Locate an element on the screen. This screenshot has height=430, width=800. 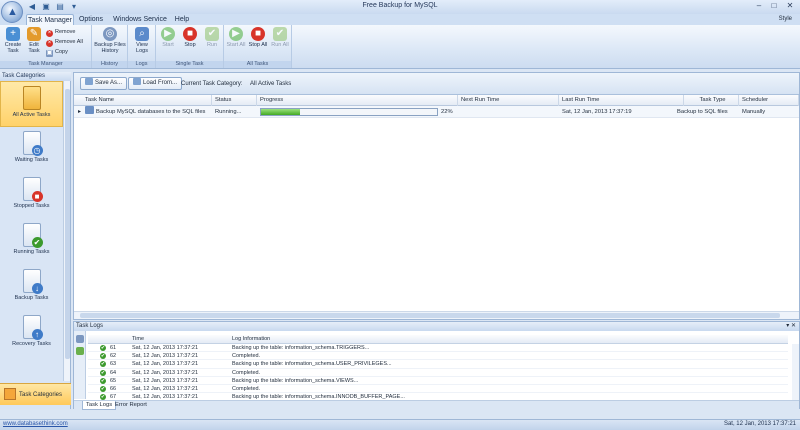
run-button: ✔Run is located at coordinates (212, 37).